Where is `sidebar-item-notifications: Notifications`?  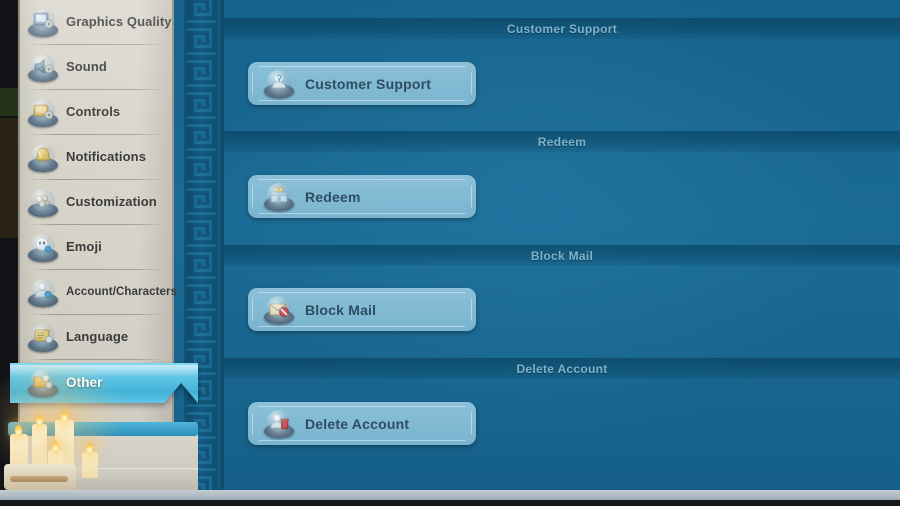 sidebar-item-notifications: Notifications is located at coordinates (96, 157).